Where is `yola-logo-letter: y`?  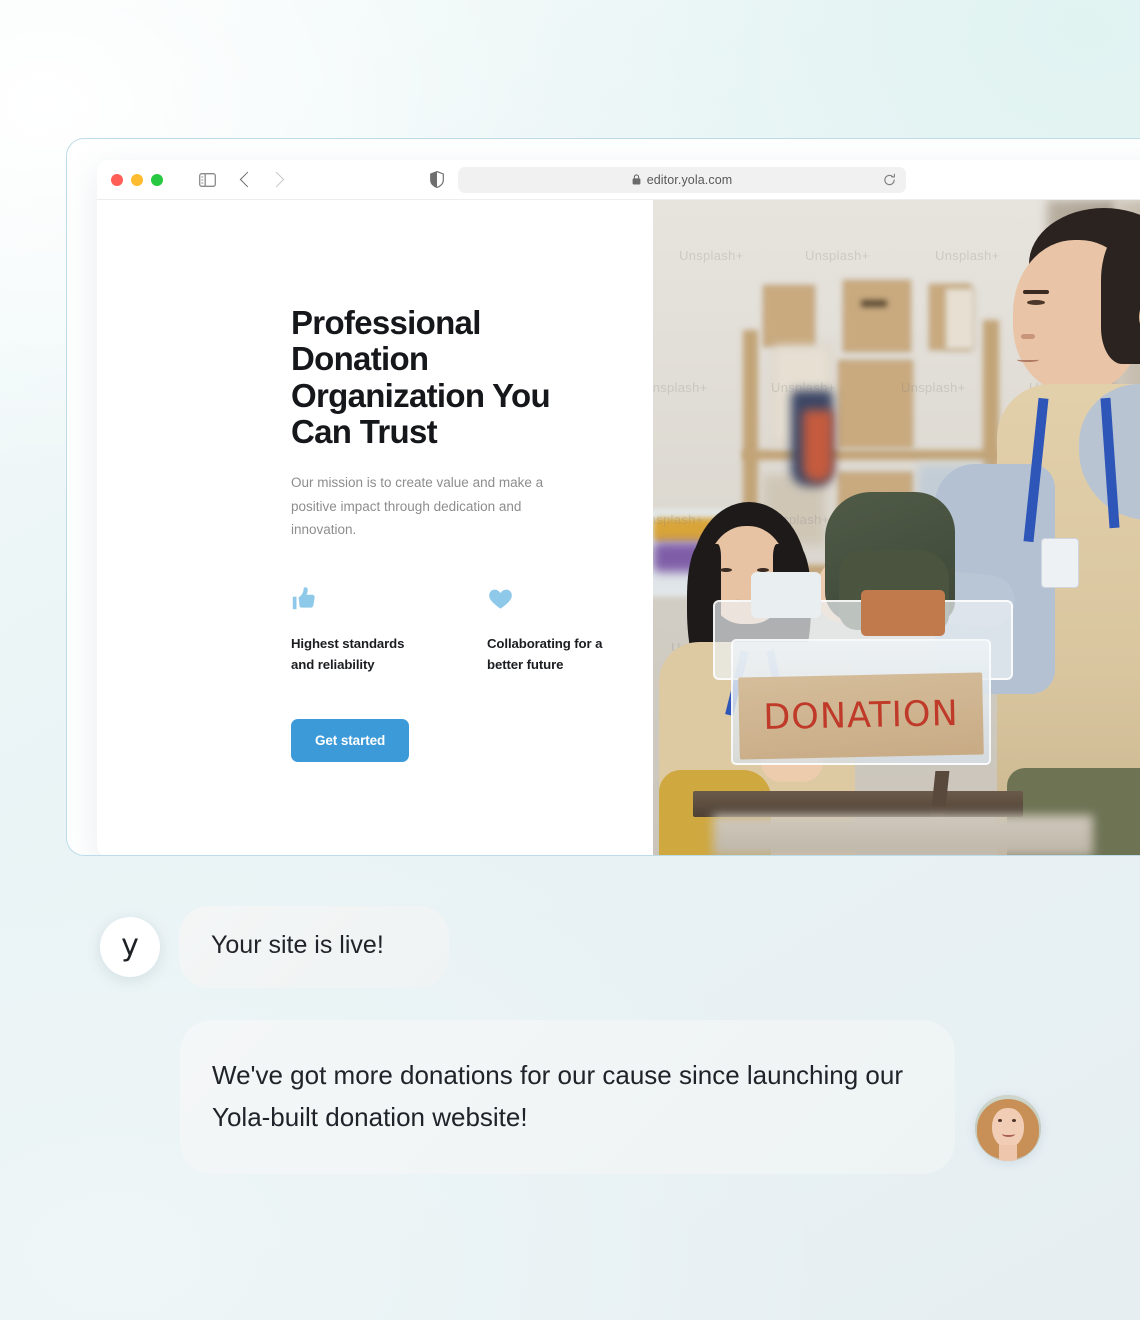 yola-logo-letter: y is located at coordinates (130, 945).